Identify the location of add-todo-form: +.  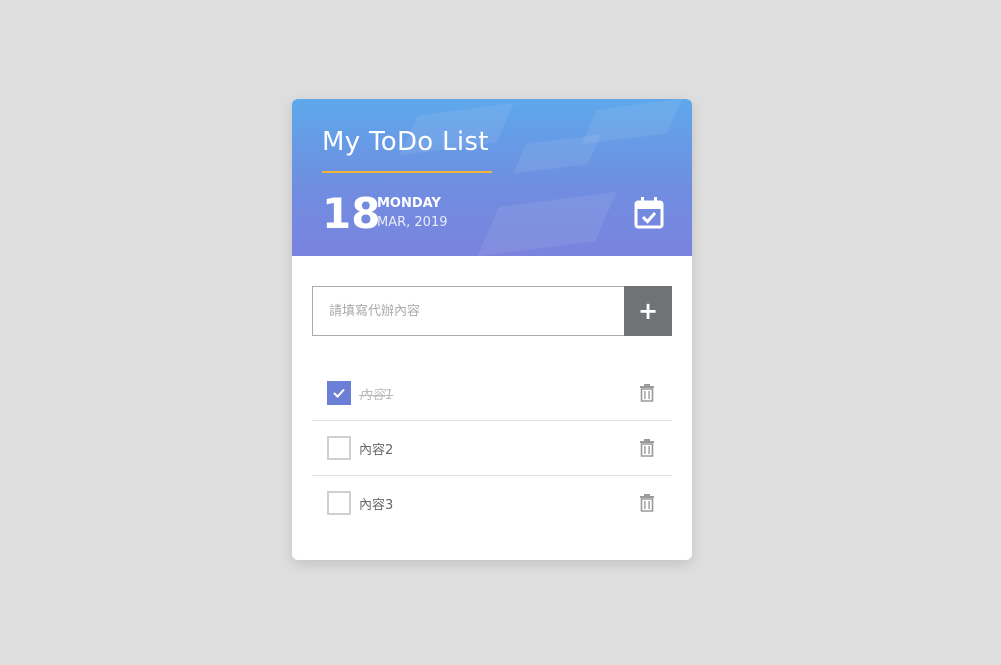
(492, 311).